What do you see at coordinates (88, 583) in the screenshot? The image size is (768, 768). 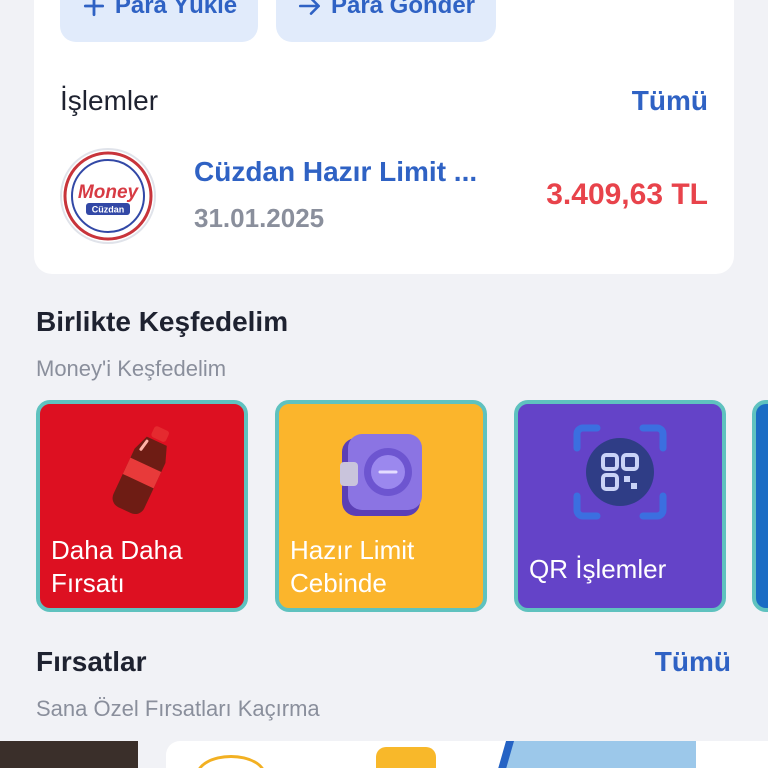 I see `tile-daha-daha-line2: Fırsatı` at bounding box center [88, 583].